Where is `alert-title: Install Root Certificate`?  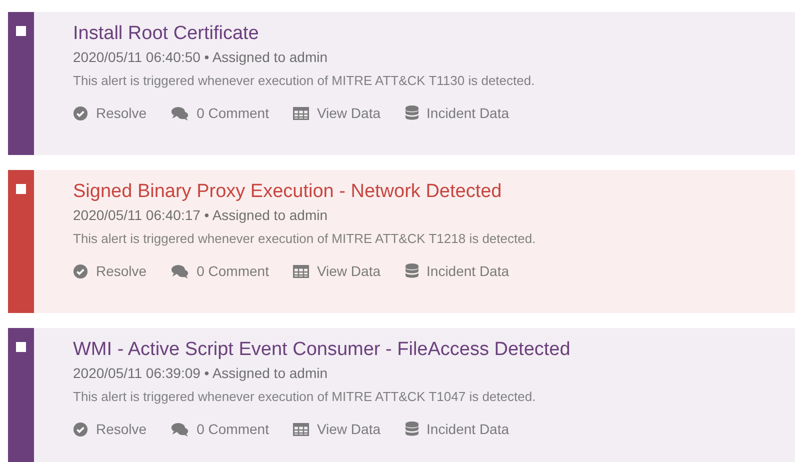
alert-title: Install Root Certificate is located at coordinates (304, 34).